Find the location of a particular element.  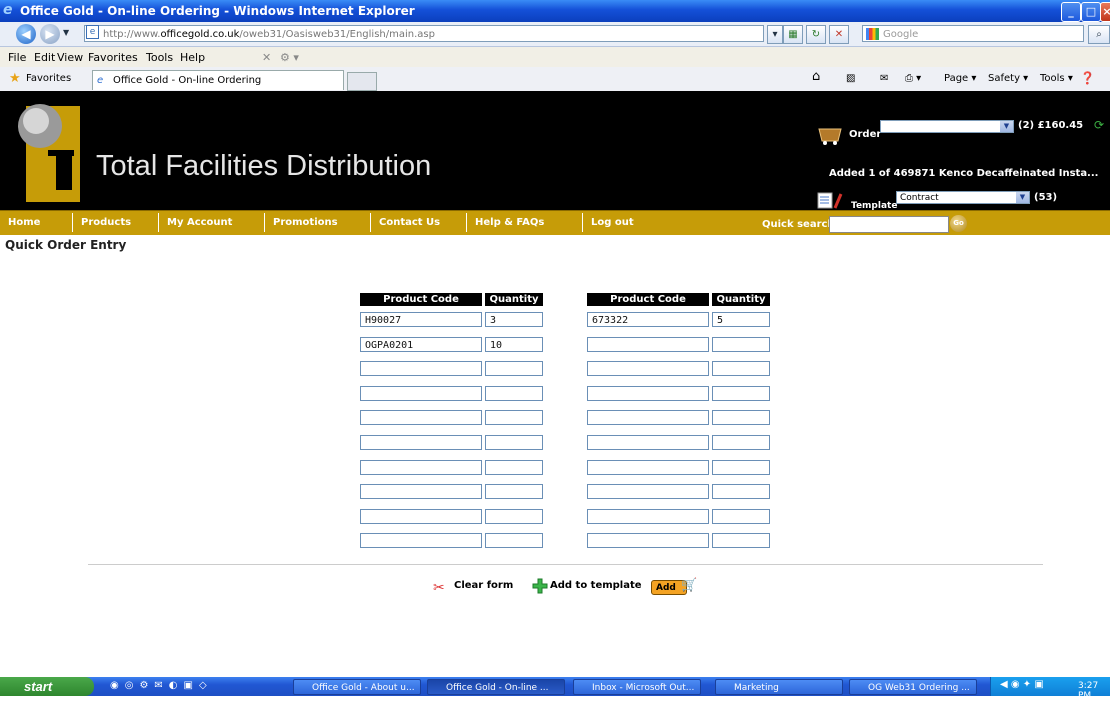

menu-help: Help is located at coordinates (192, 57).